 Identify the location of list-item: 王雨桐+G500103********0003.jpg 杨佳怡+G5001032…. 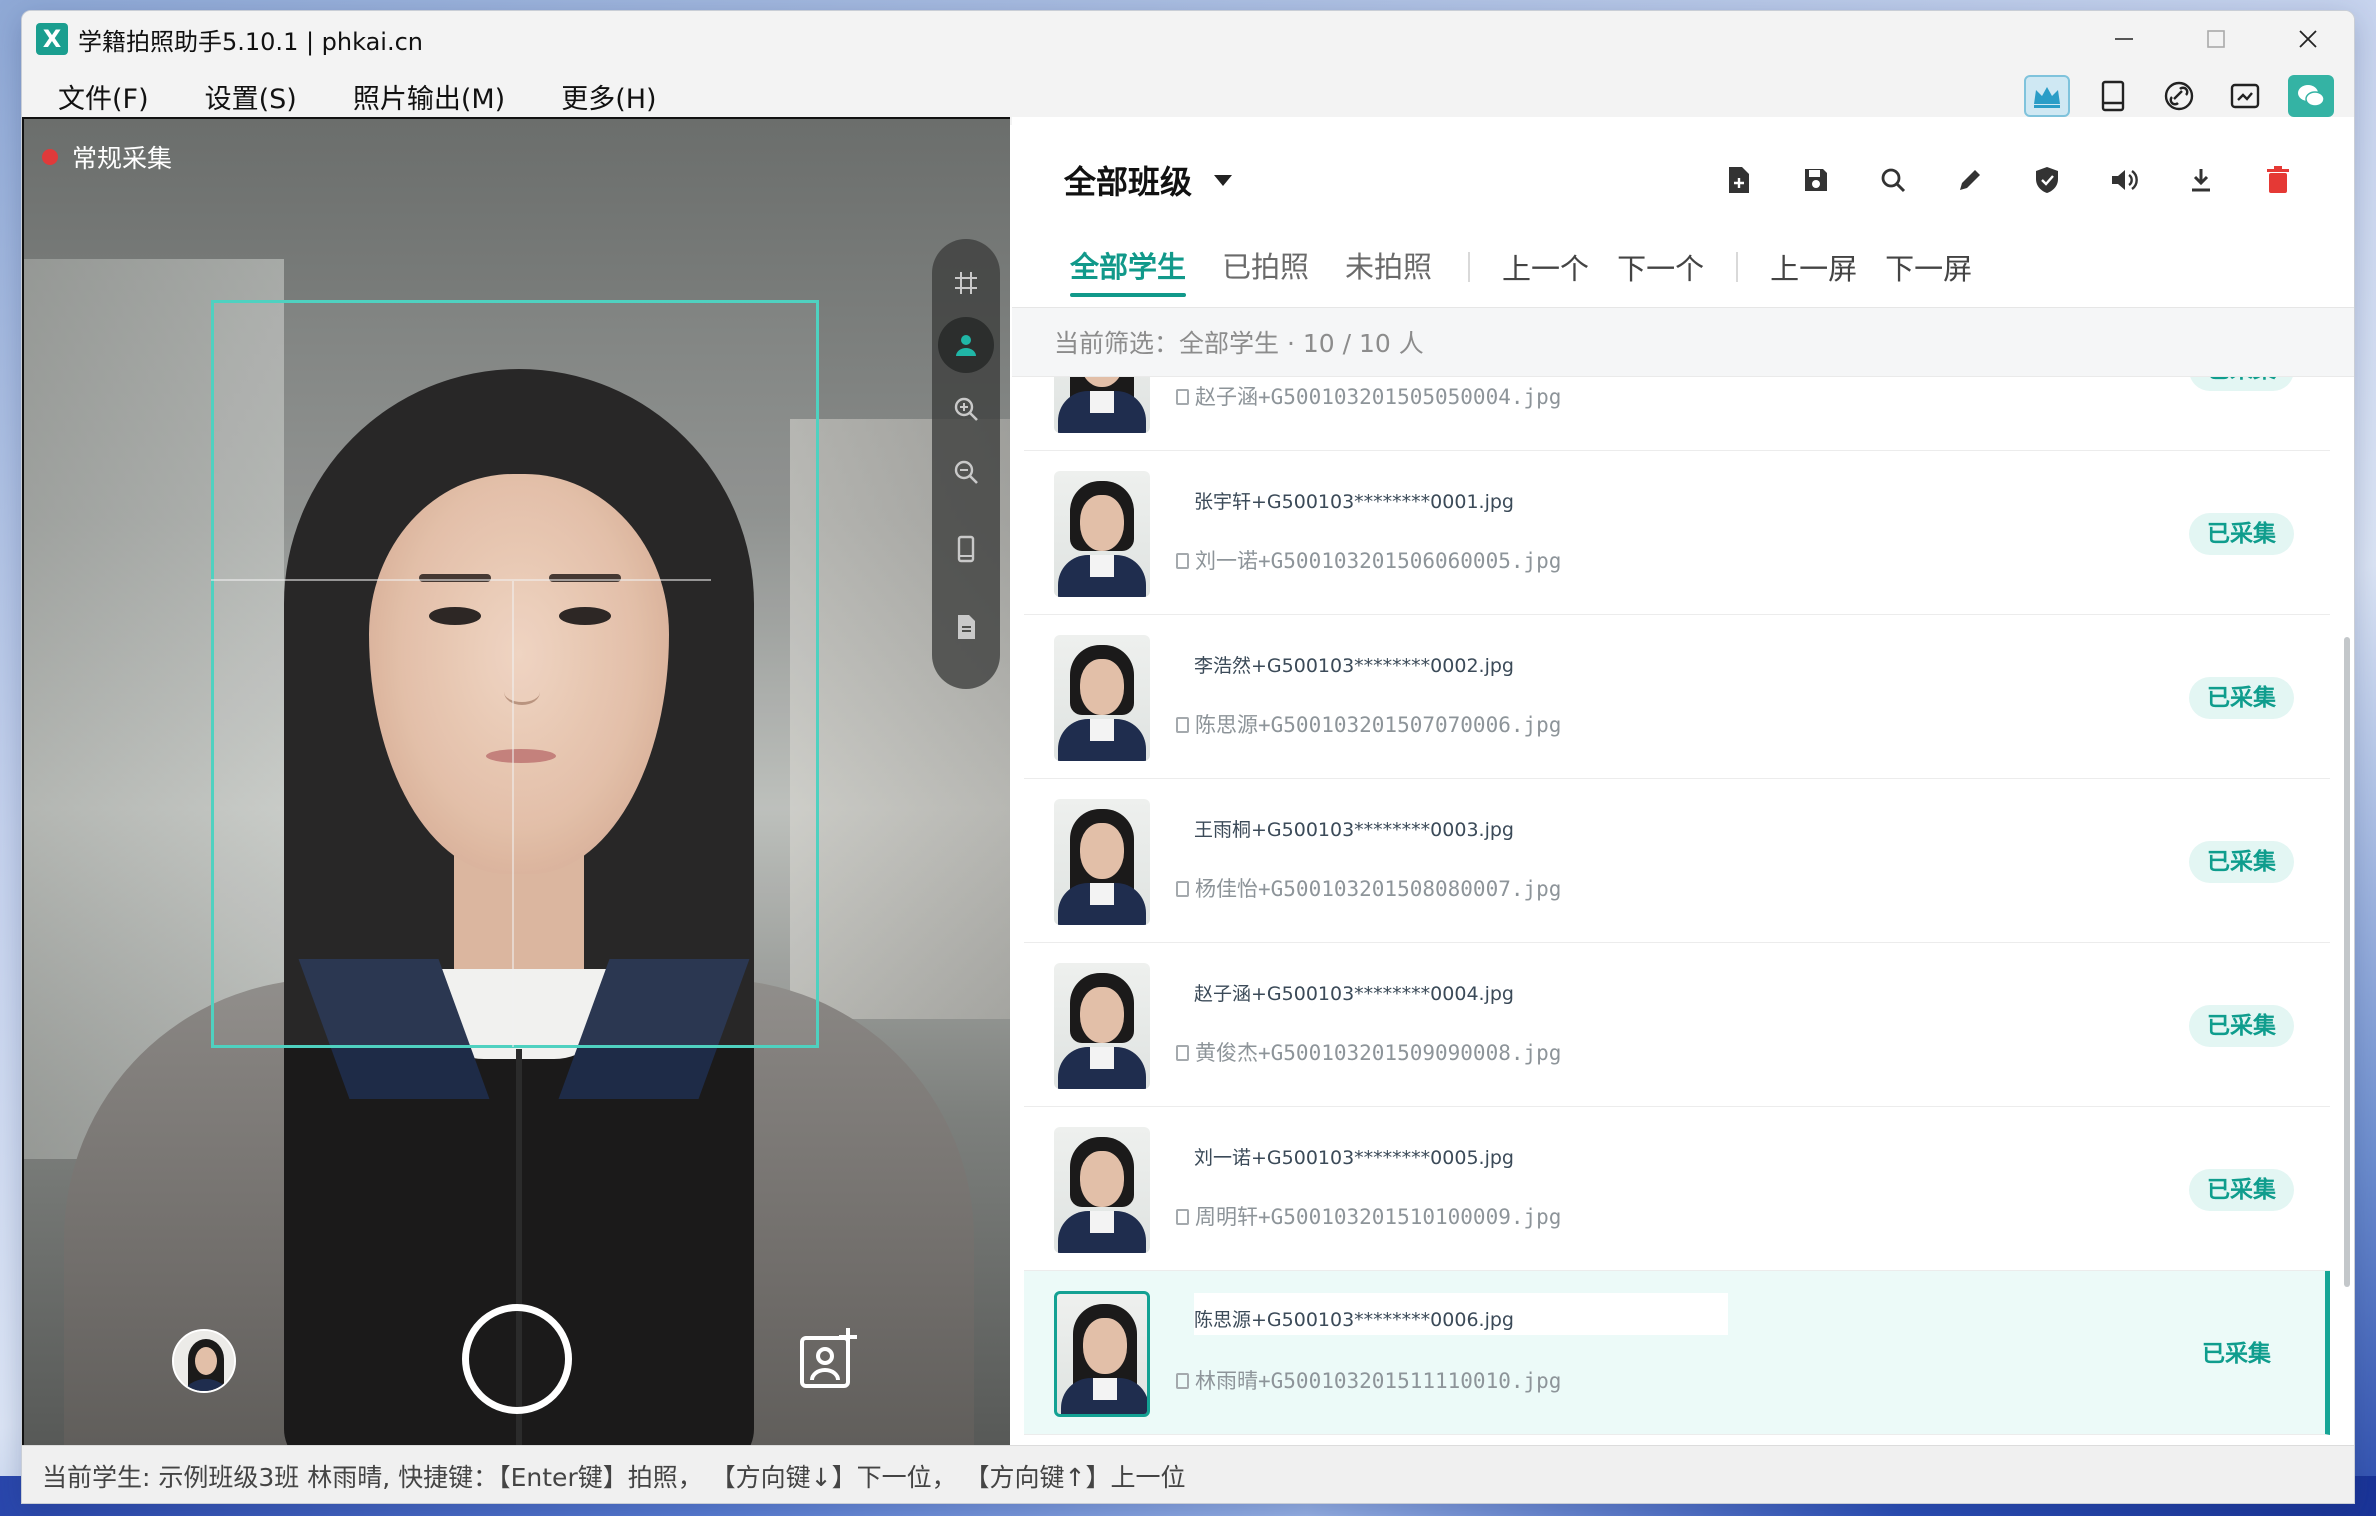
(1677, 861).